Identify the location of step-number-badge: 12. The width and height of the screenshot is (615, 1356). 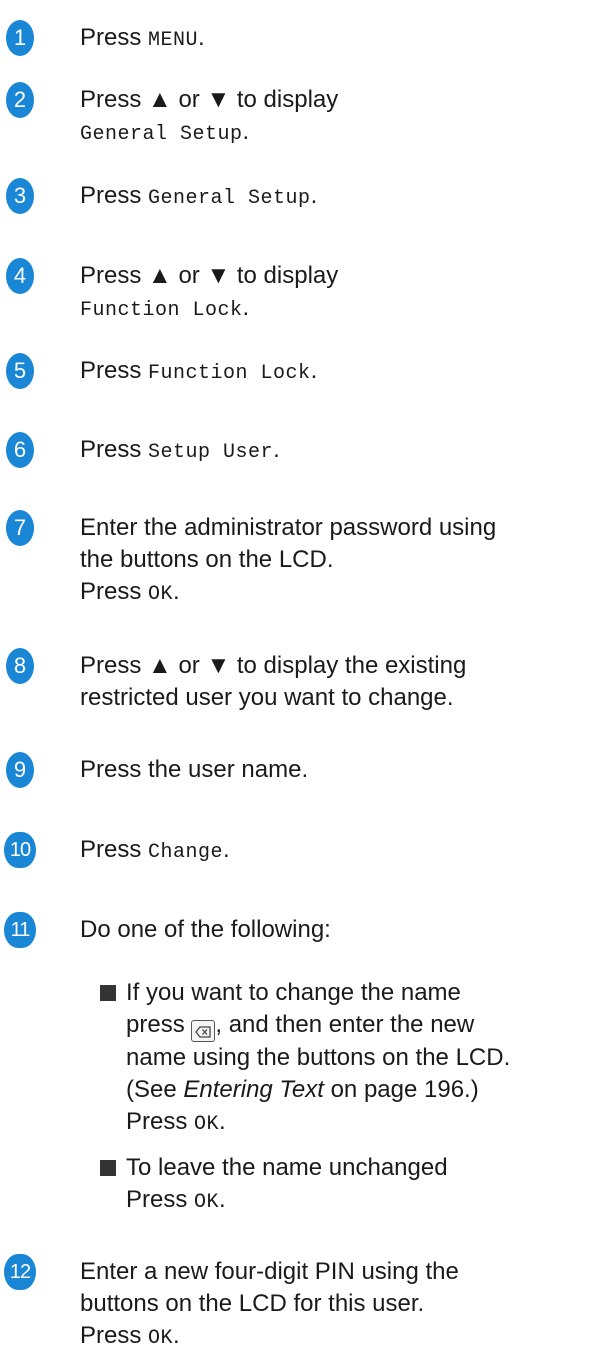
(20, 1272).